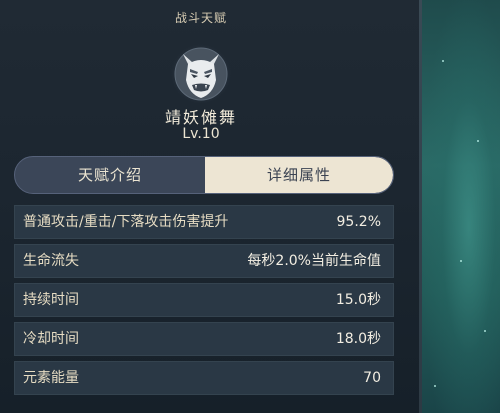  What do you see at coordinates (201, 134) in the screenshot?
I see `talent-level: Lv.10` at bounding box center [201, 134].